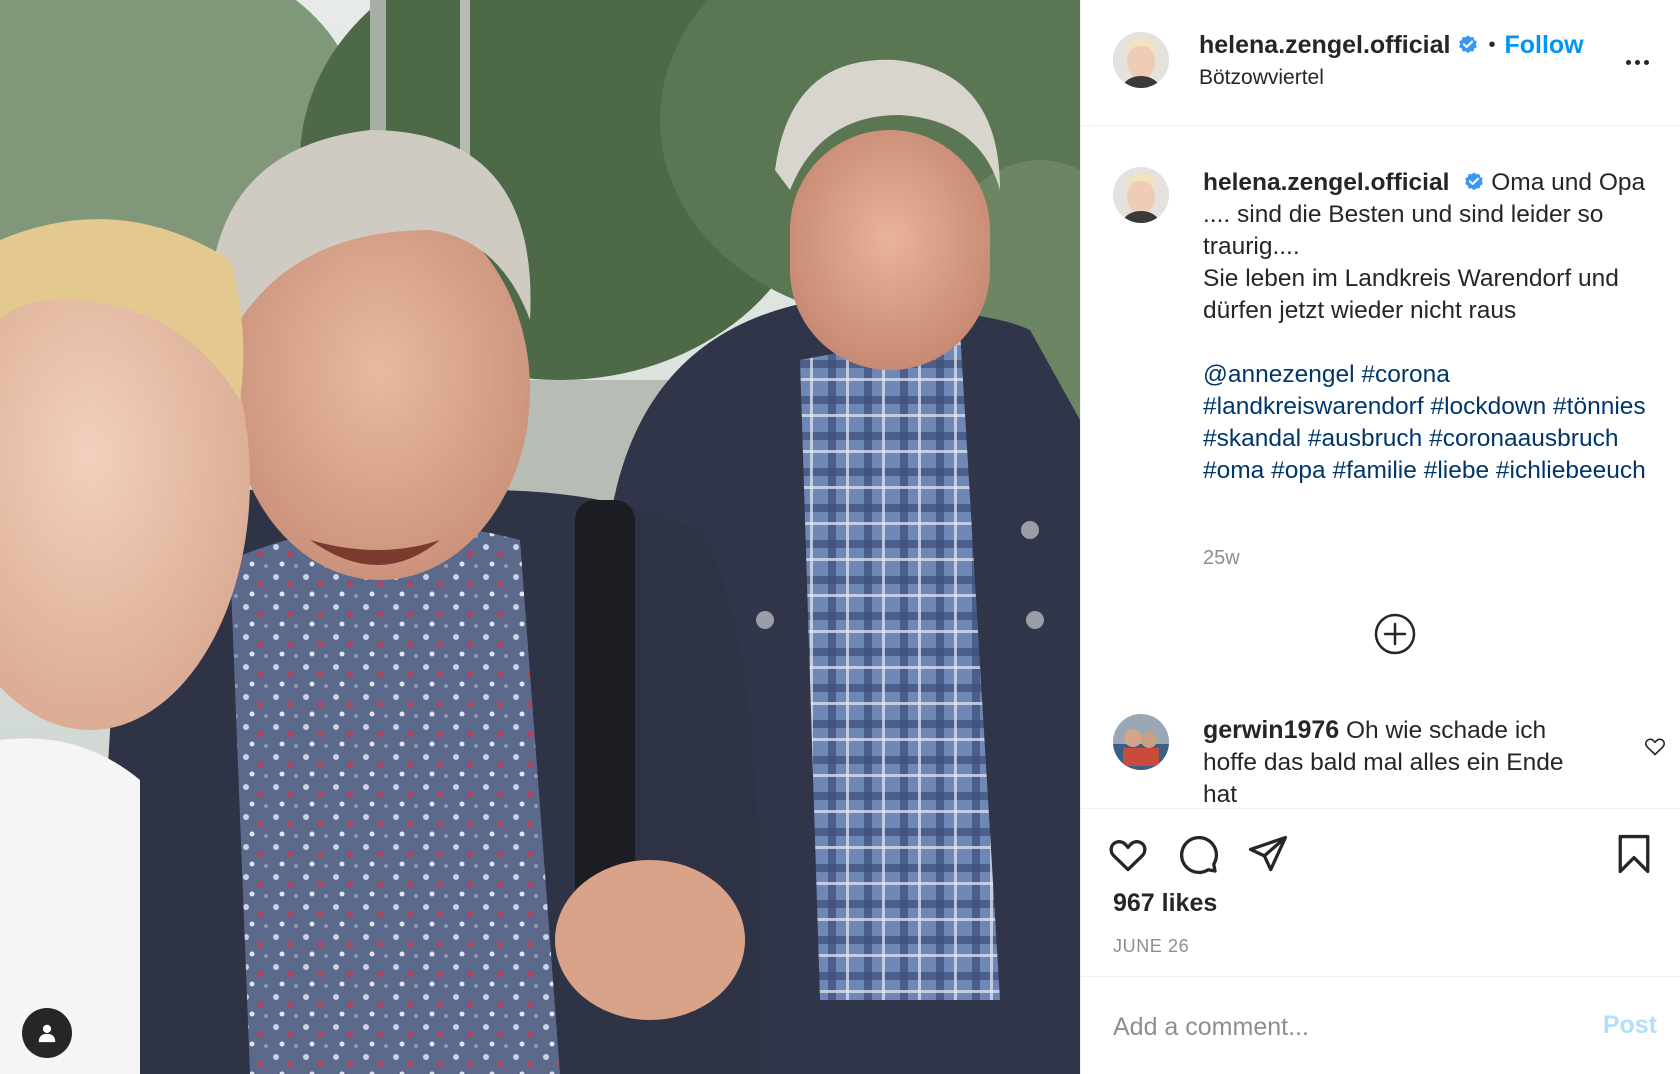 The height and width of the screenshot is (1074, 1680). I want to click on bookmark-icon, so click(1634, 854).